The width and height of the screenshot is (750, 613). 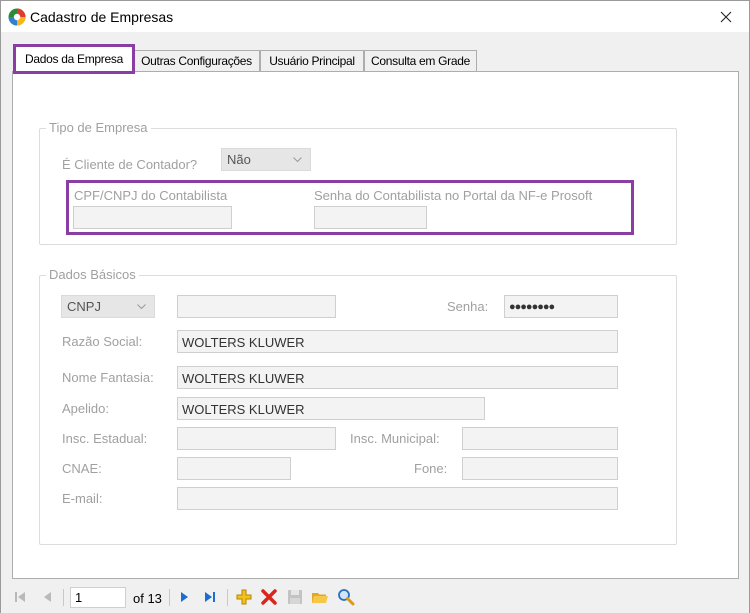 I want to click on nome-fantasia-label: Nome Fantasia:, so click(x=108, y=377).